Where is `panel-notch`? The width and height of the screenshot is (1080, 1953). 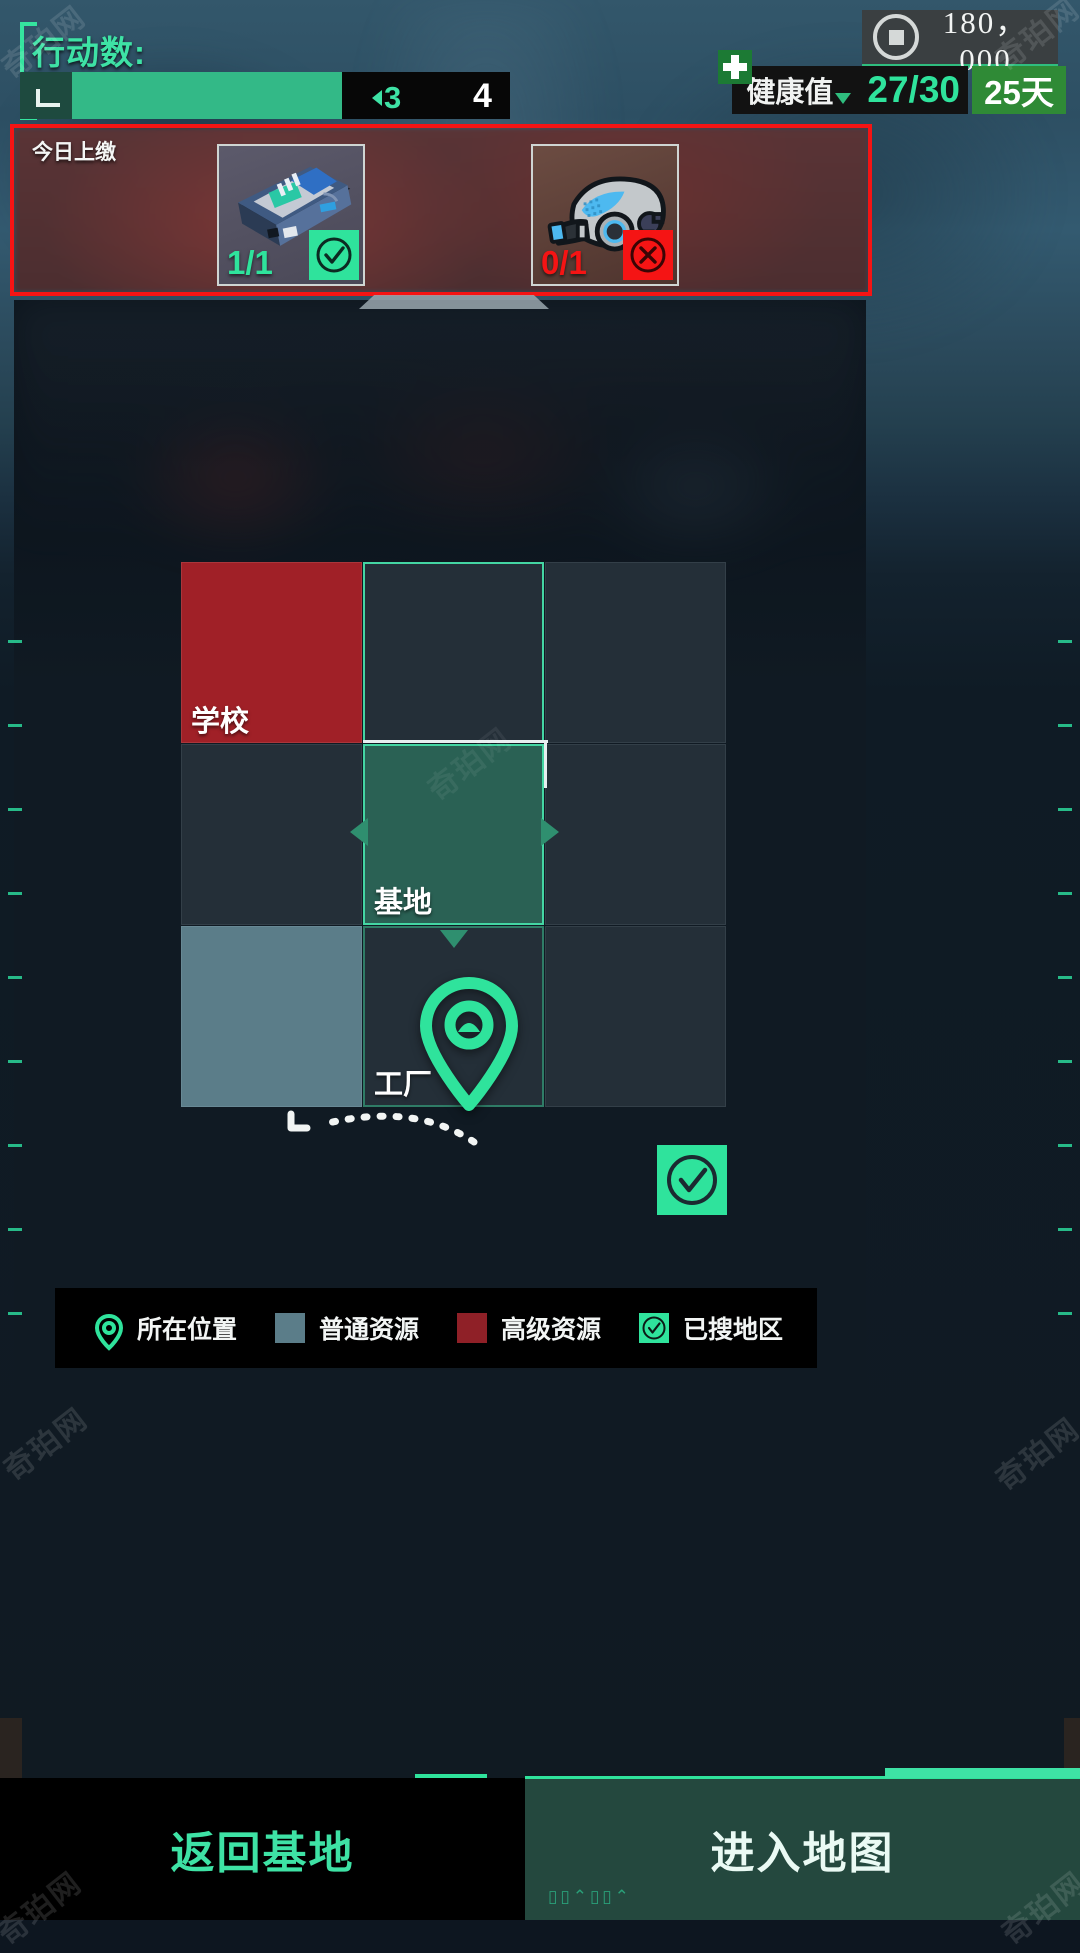
panel-notch is located at coordinates (454, 302).